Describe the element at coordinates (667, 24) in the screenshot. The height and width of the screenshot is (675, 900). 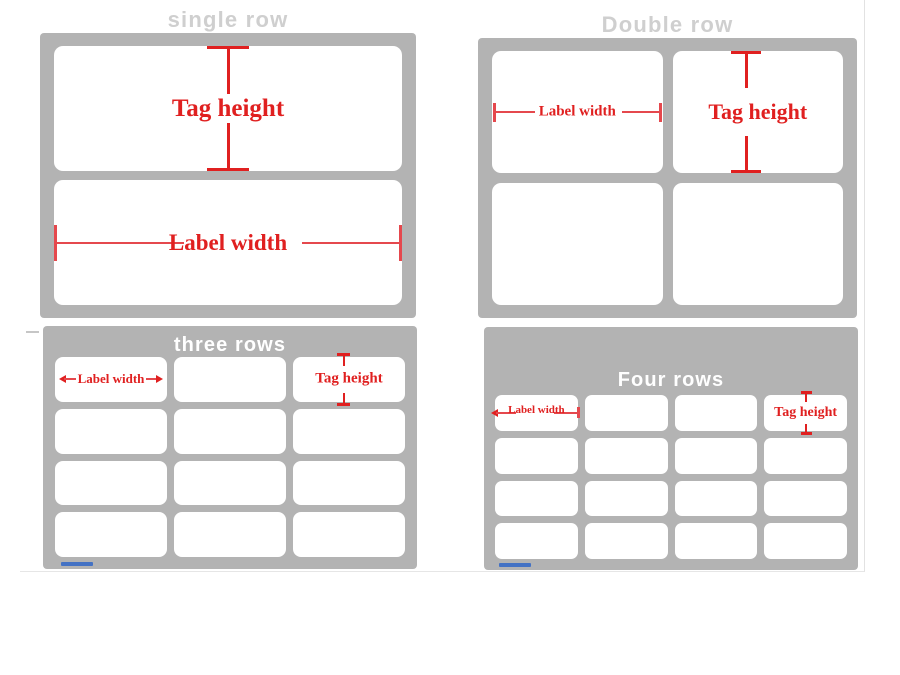
I see `panel-title-double-row: Double row` at that location.